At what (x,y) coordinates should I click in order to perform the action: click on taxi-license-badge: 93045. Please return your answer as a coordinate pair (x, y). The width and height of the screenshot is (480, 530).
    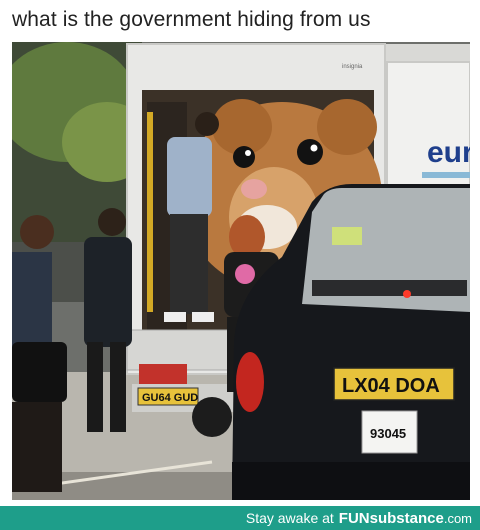
    Looking at the image, I should click on (389, 432).